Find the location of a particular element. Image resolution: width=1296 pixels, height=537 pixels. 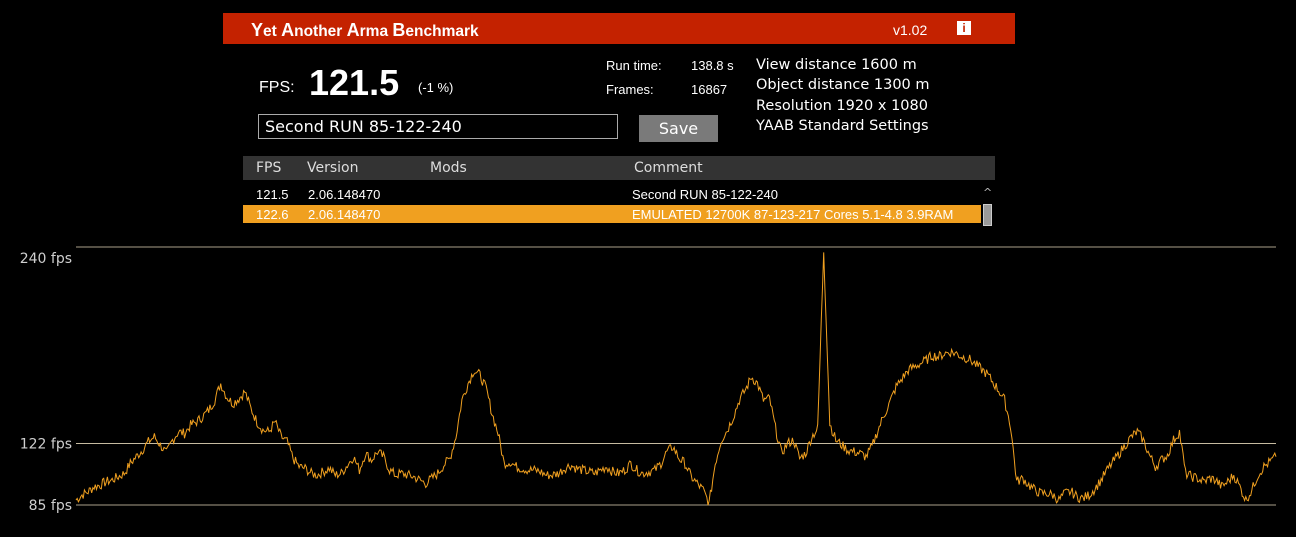

y-axis-label: 85 fps is located at coordinates (50, 506).